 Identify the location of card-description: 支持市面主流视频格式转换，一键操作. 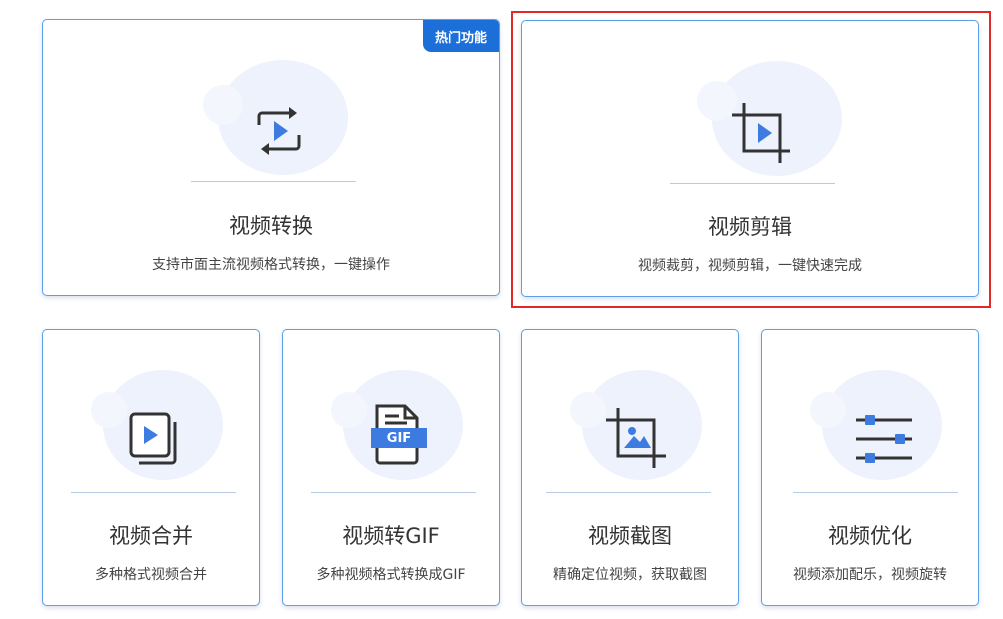
(271, 265).